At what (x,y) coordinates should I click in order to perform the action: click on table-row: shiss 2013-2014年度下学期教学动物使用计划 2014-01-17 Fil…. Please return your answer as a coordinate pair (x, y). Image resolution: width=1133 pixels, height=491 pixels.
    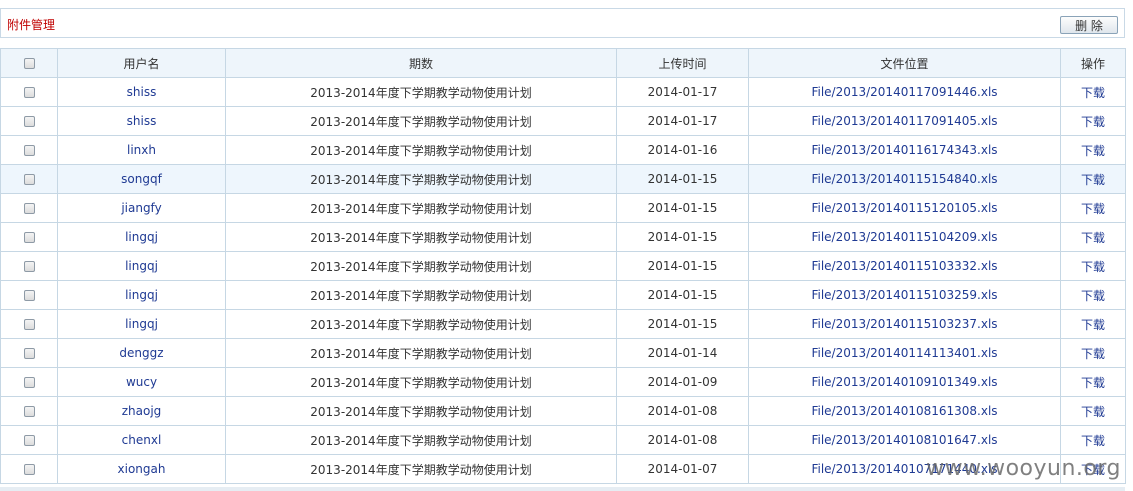
    Looking at the image, I should click on (563, 121).